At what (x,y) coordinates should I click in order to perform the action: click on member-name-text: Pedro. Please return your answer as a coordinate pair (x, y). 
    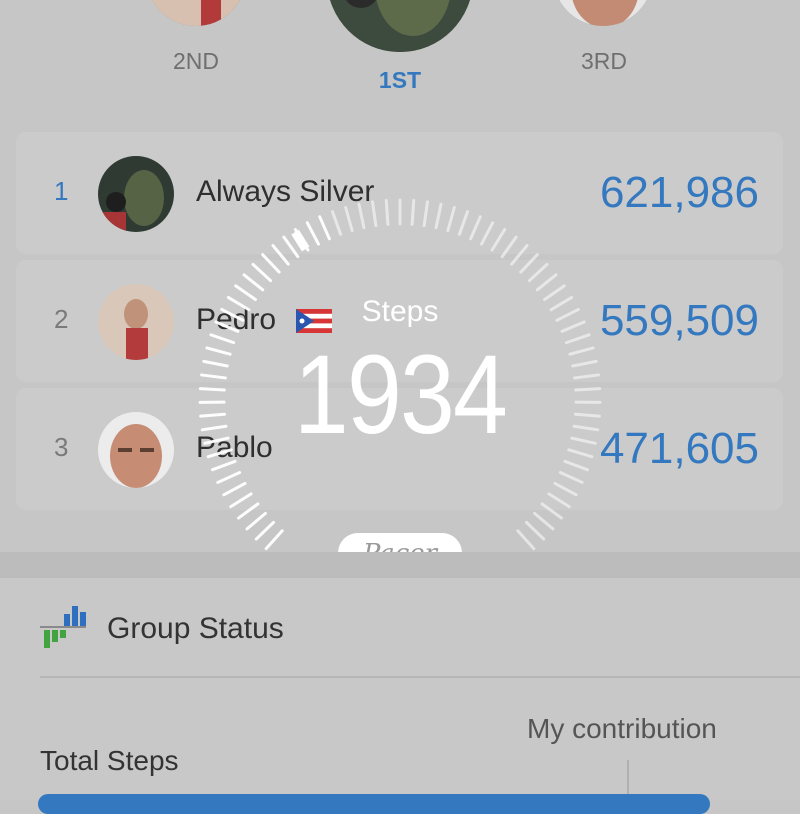
    Looking at the image, I should click on (236, 319).